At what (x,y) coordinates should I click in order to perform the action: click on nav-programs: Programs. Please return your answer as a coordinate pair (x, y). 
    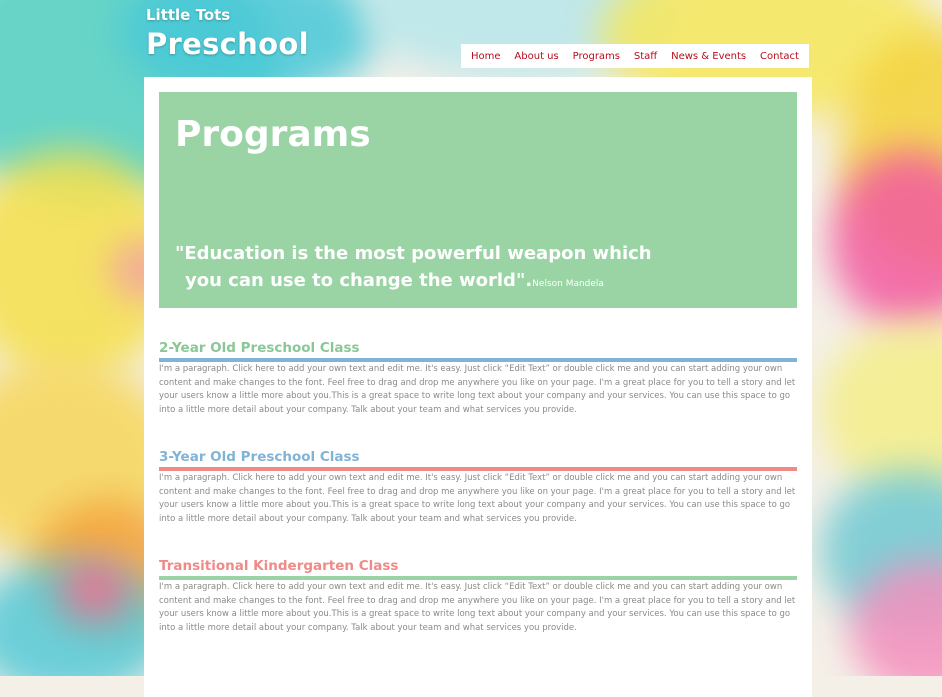
    Looking at the image, I should click on (596, 56).